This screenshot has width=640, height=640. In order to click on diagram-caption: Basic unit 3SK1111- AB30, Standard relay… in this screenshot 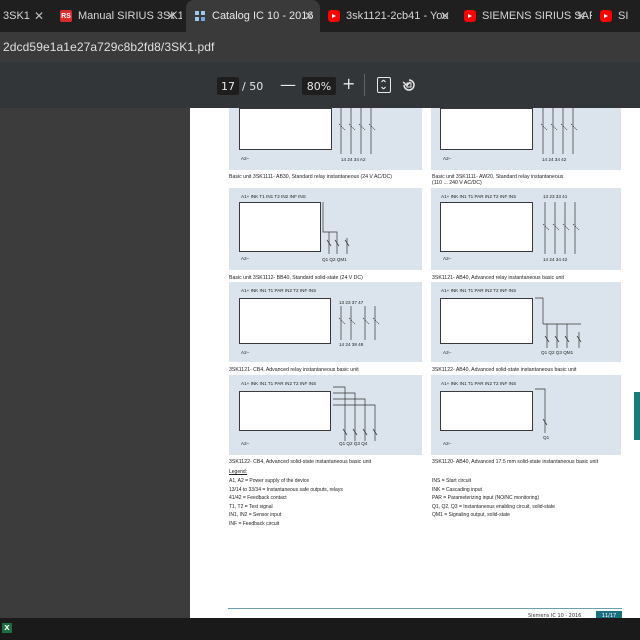, I will do `click(310, 177)`.